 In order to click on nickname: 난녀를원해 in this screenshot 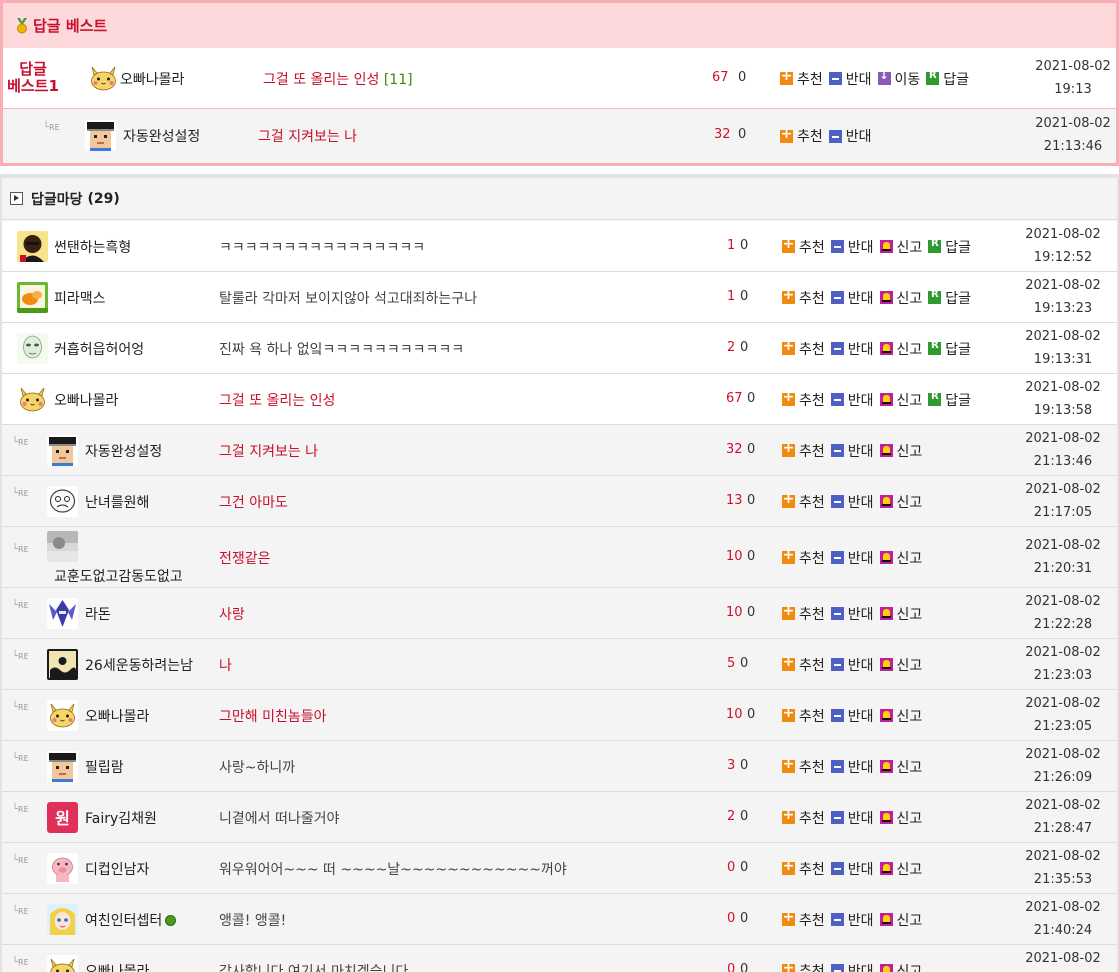, I will do `click(117, 502)`.